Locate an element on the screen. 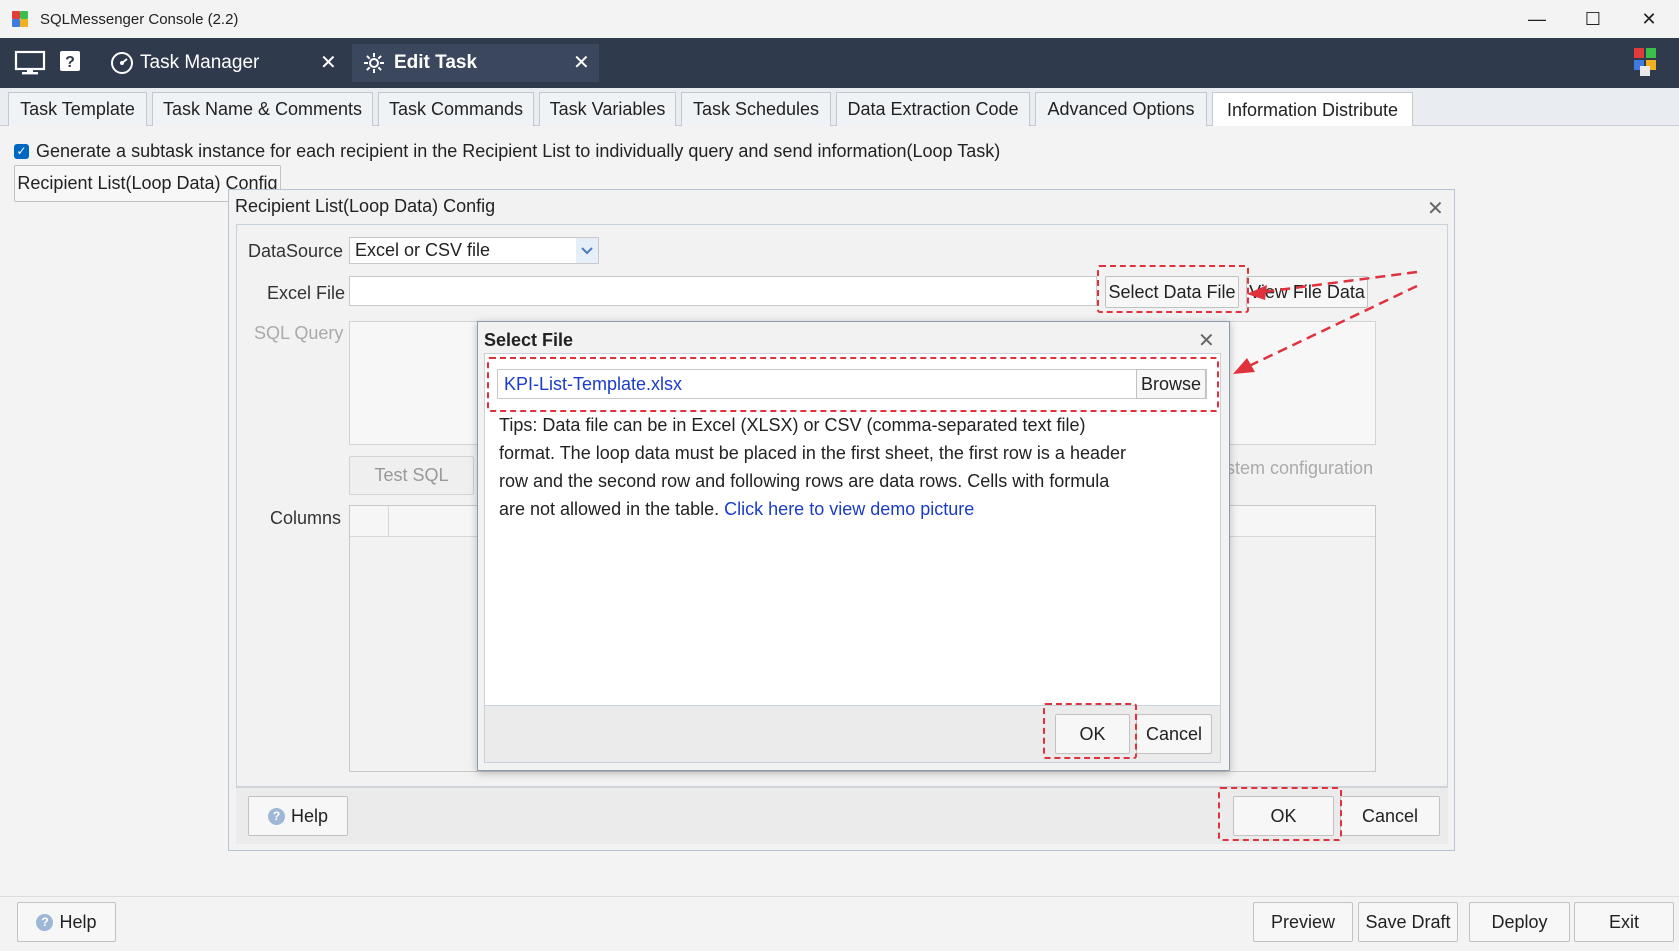  tab-task-manager-label: Task Manager is located at coordinates (200, 62).